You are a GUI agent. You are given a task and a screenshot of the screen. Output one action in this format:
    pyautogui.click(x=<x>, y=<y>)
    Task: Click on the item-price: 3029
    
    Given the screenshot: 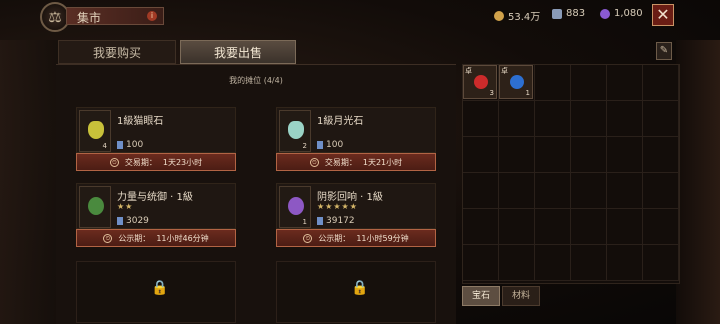 What is the action you would take?
    pyautogui.click(x=133, y=221)
    